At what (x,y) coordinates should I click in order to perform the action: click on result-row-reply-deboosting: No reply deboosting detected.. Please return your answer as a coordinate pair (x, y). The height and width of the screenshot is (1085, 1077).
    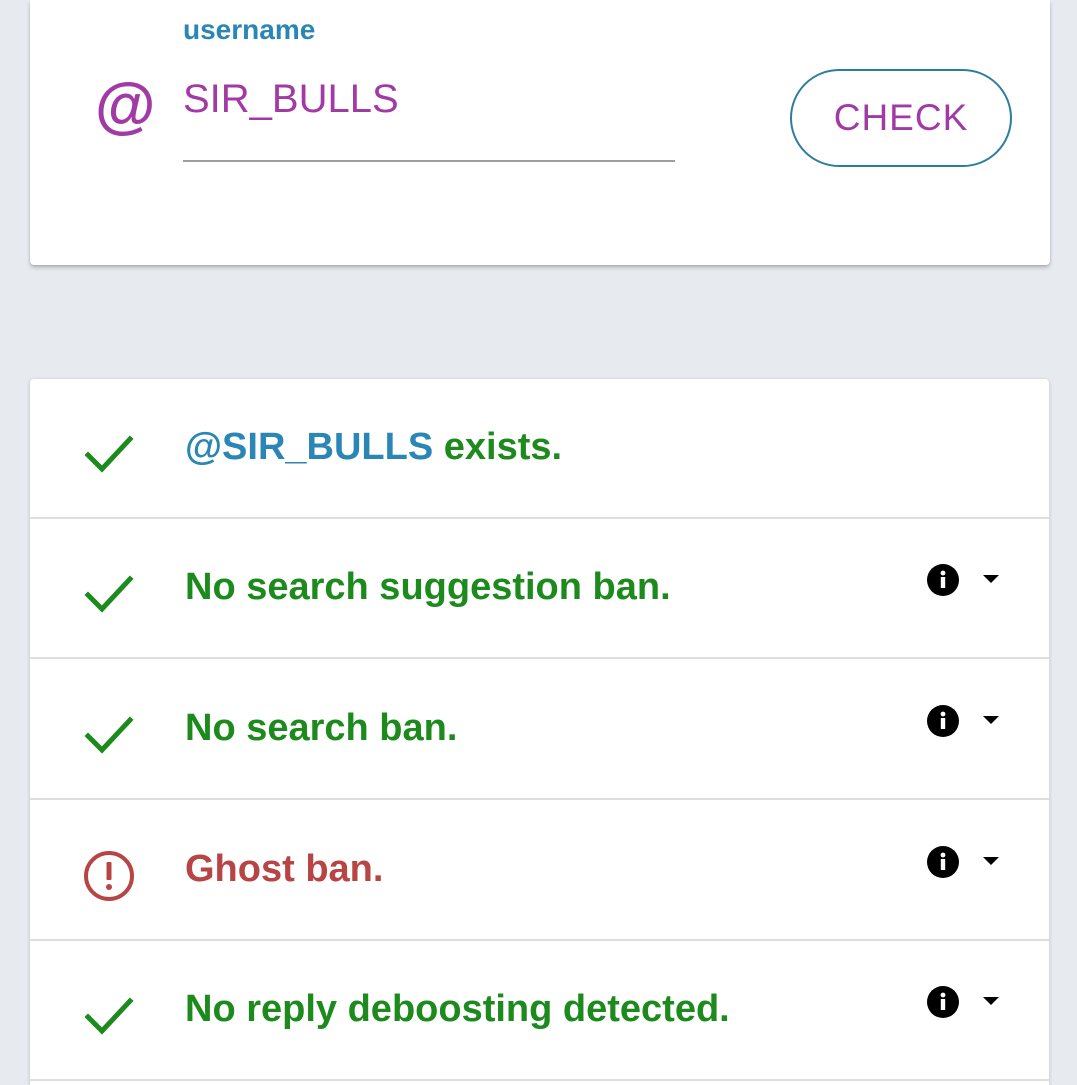
    Looking at the image, I should click on (539, 1011).